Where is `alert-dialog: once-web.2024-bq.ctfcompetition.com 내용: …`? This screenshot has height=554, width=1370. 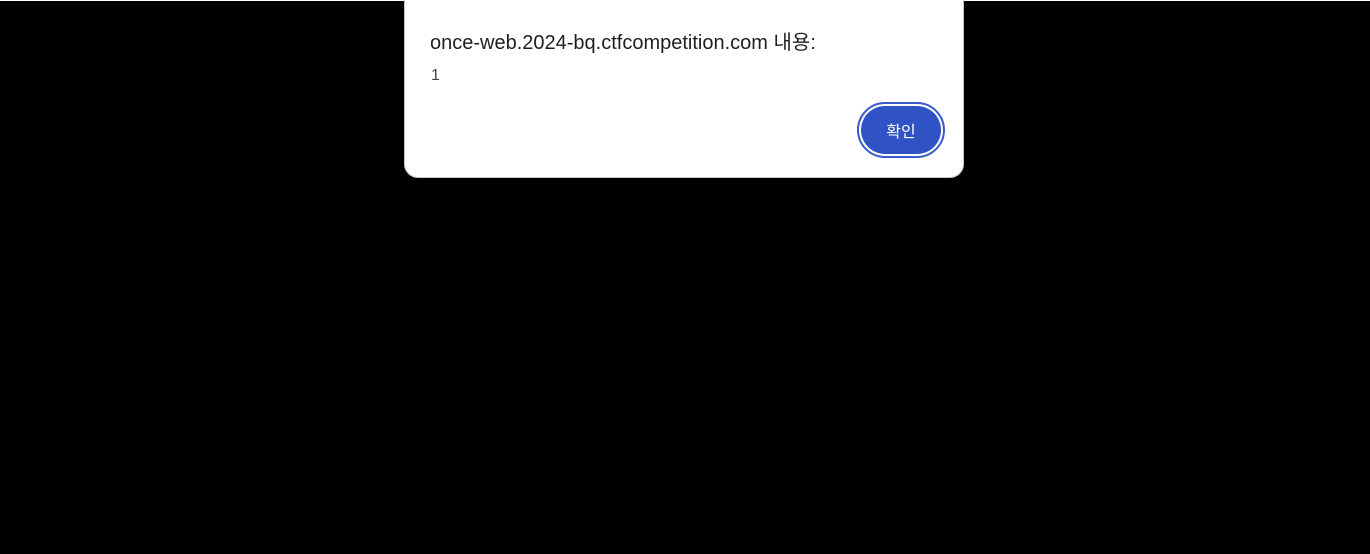
alert-dialog: once-web.2024-bq.ctfcompetition.com 내용: … is located at coordinates (684, 89).